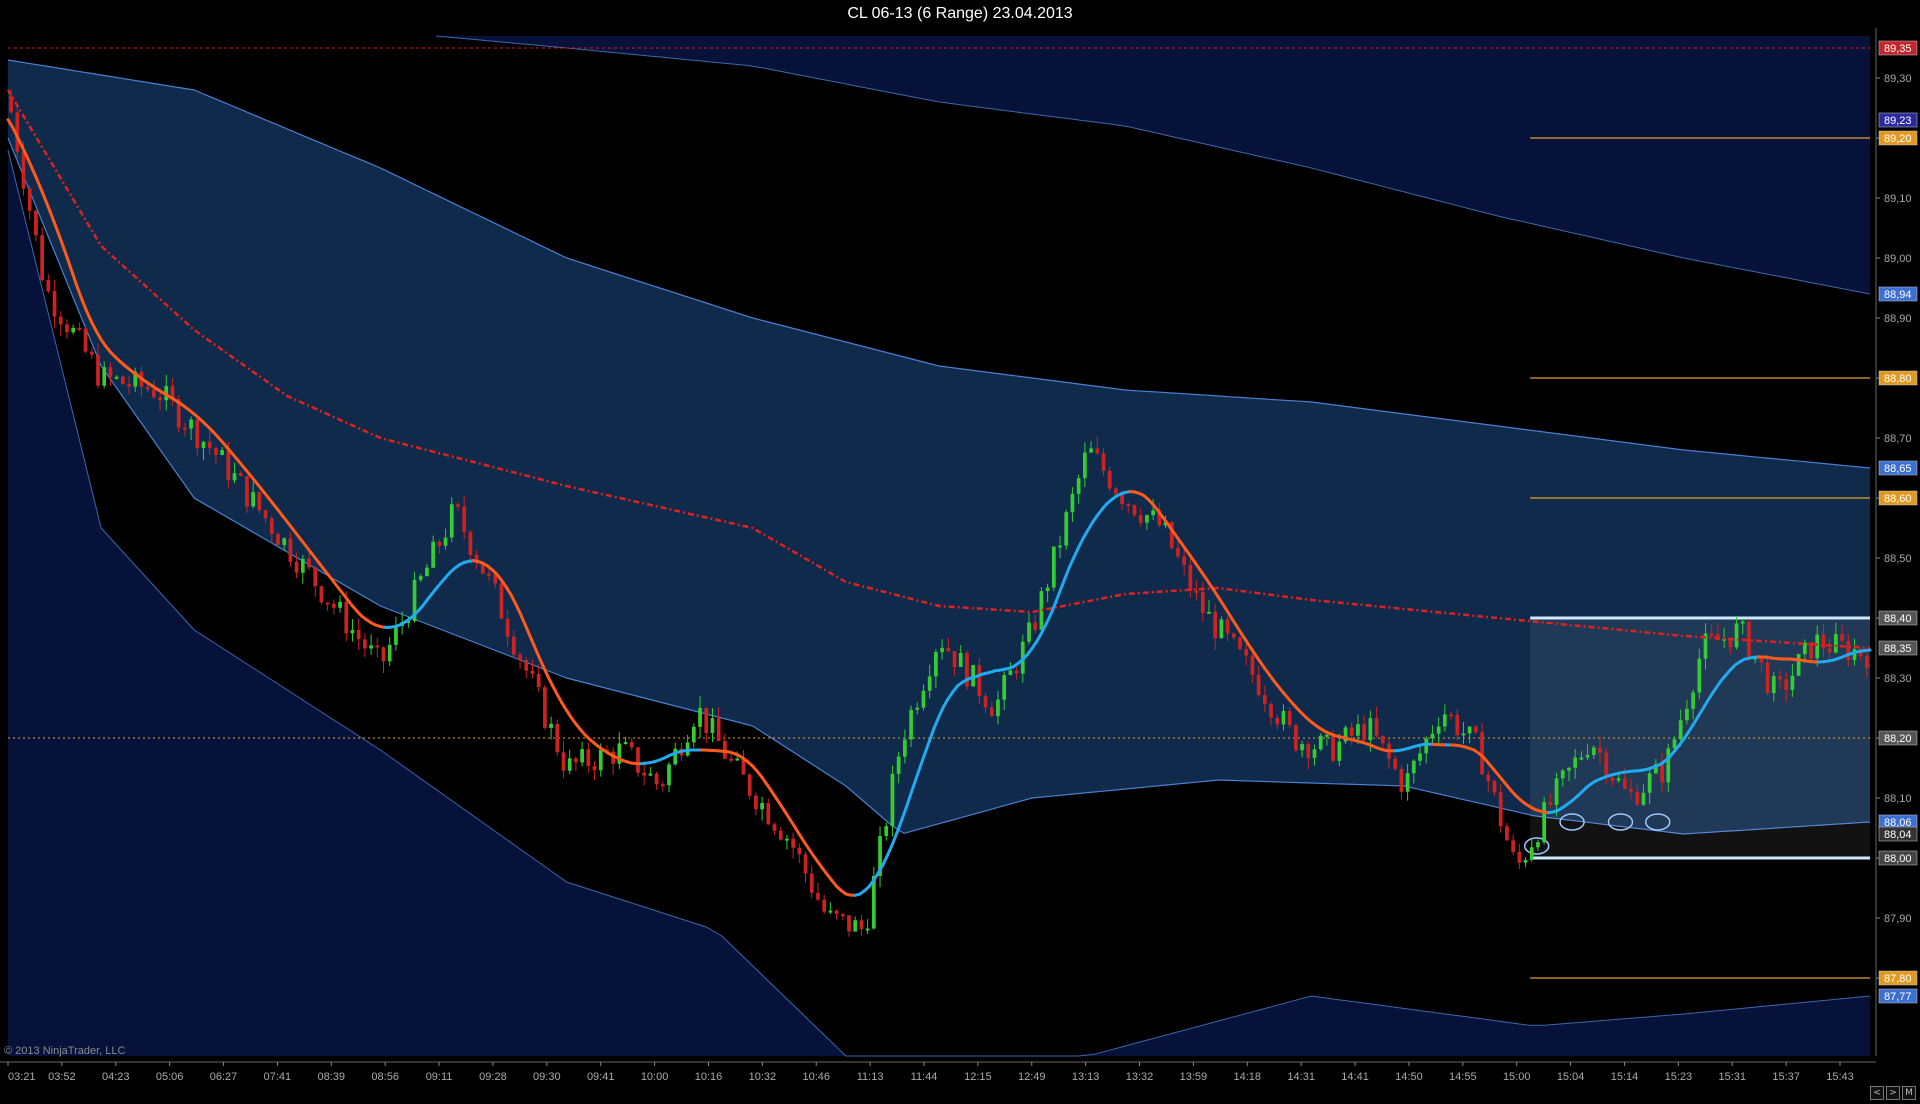 This screenshot has height=1104, width=1920. Describe the element at coordinates (493, 1077) in the screenshot. I see `time-tick-label: 09:28` at that location.